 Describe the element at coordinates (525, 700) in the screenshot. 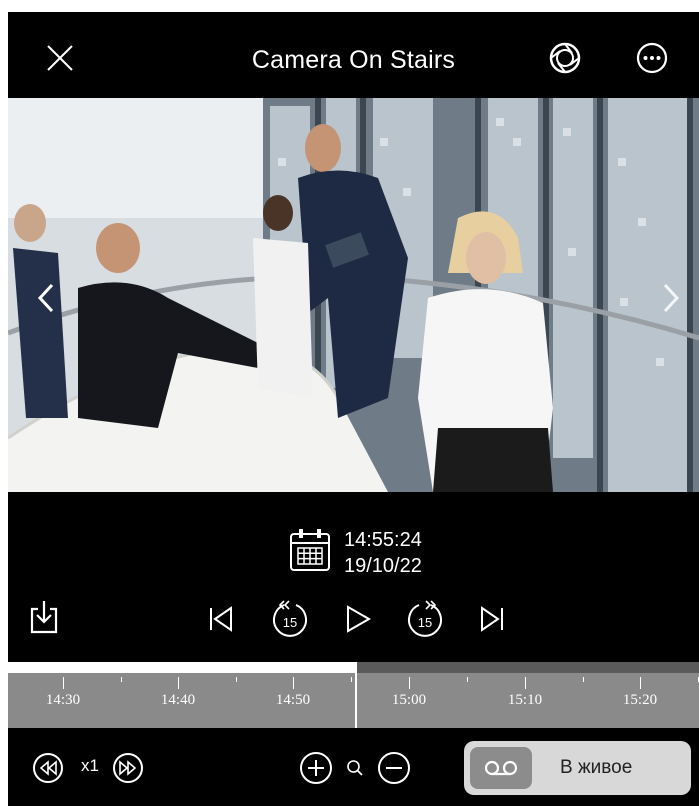

I see `timeline-label: 15:10` at that location.